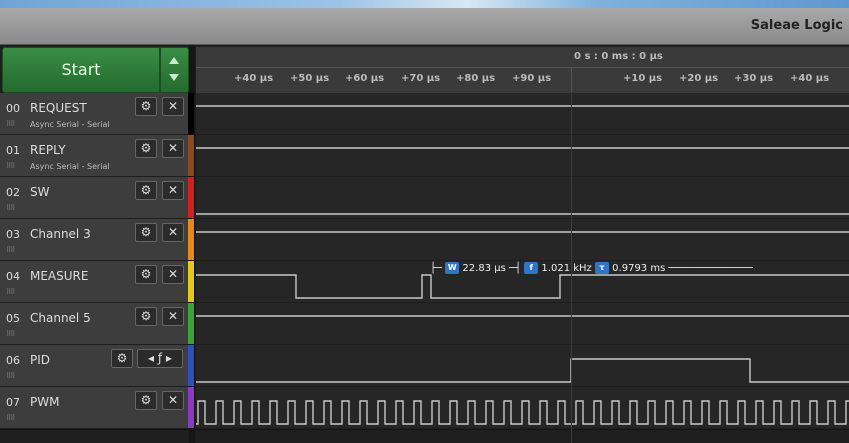 This screenshot has height=443, width=849. What do you see at coordinates (571, 80) in the screenshot?
I see `ruler-origin-mark` at bounding box center [571, 80].